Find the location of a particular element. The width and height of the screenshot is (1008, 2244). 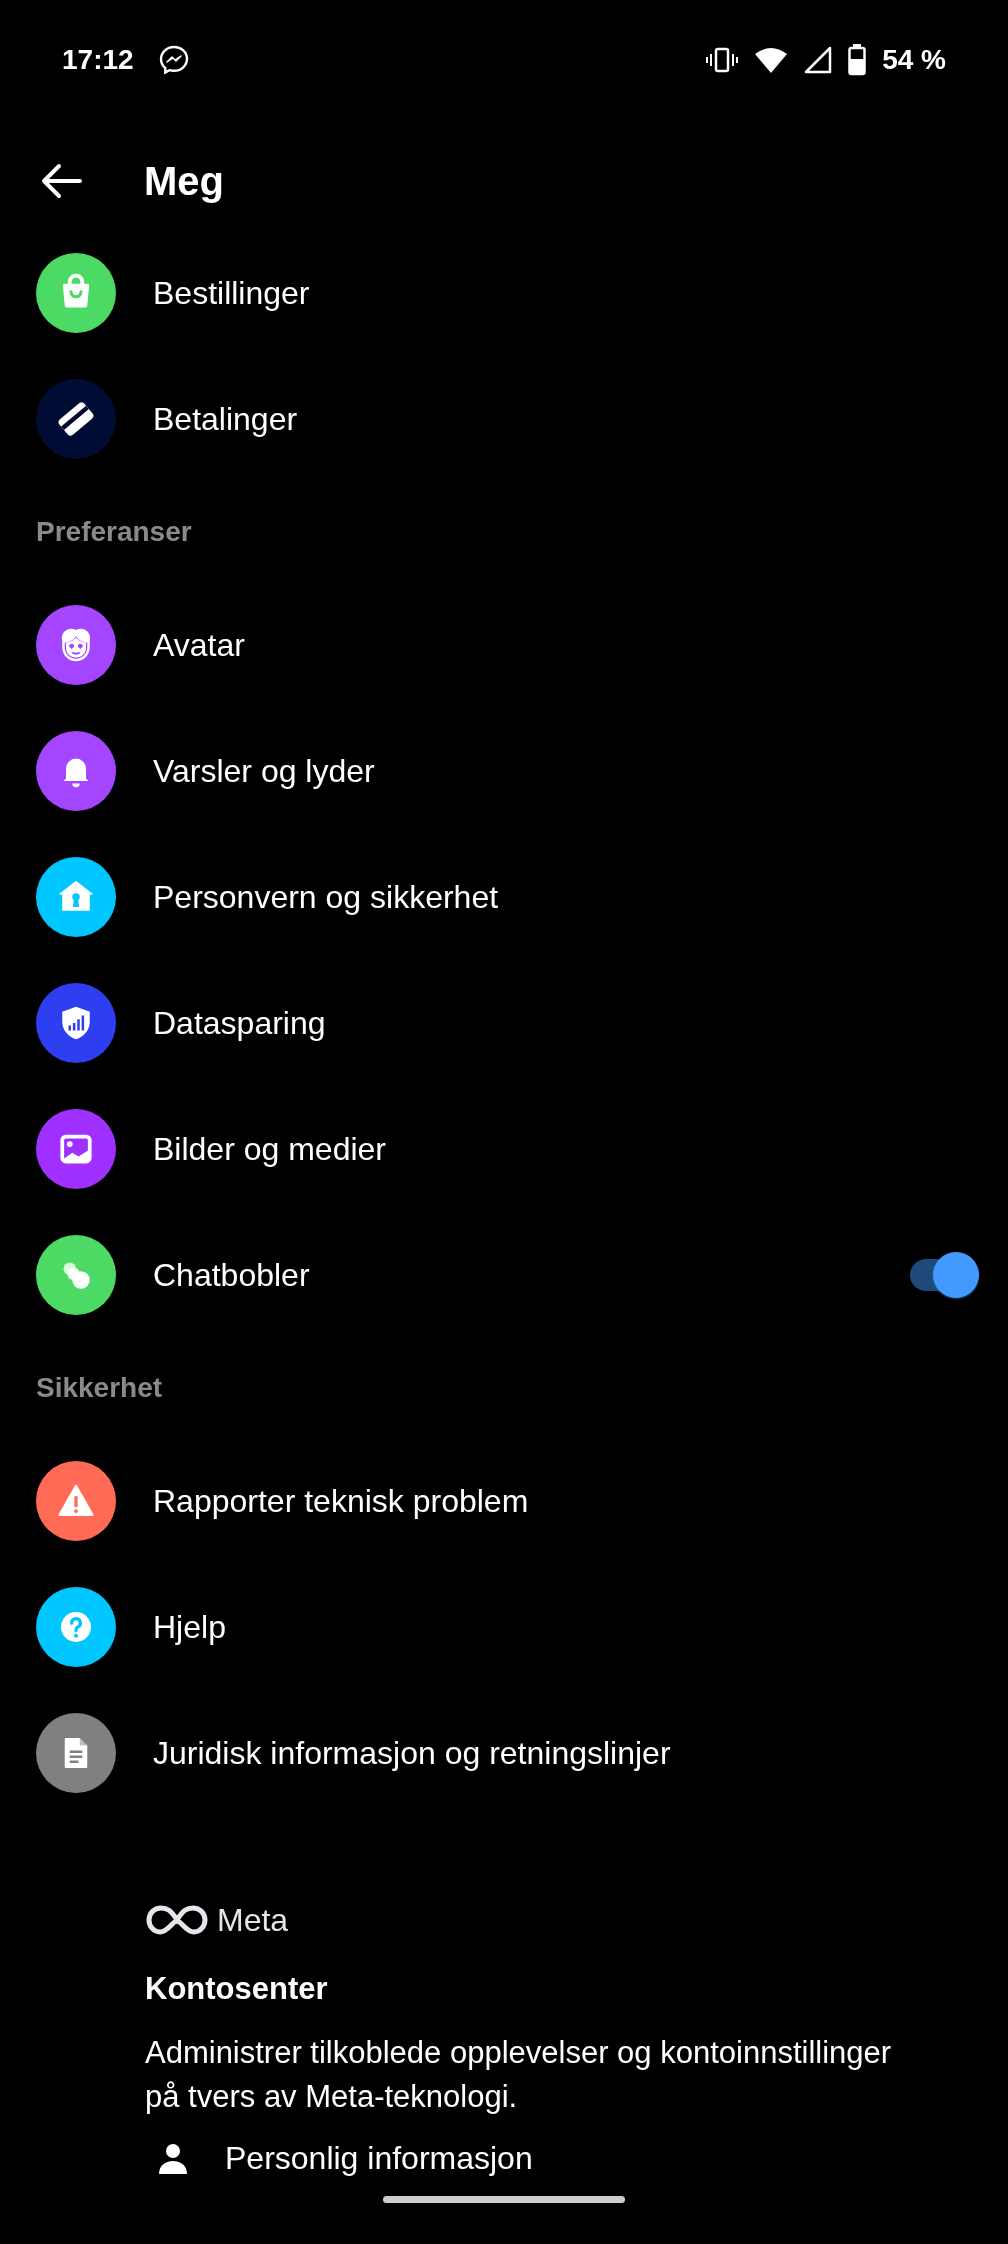

setting-label: Bestillinger is located at coordinates (231, 293).